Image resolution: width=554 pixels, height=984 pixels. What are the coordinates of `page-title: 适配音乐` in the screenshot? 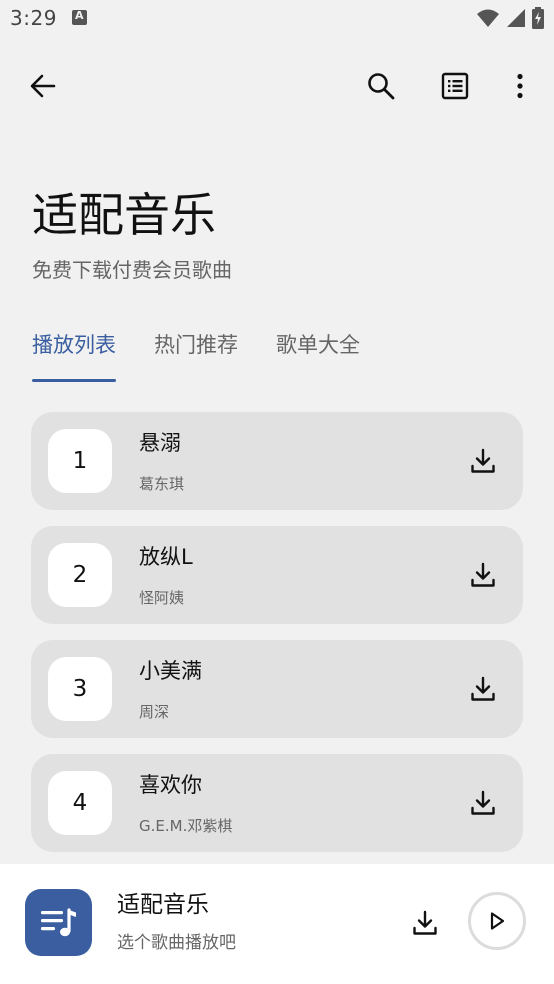 It's located at (124, 215).